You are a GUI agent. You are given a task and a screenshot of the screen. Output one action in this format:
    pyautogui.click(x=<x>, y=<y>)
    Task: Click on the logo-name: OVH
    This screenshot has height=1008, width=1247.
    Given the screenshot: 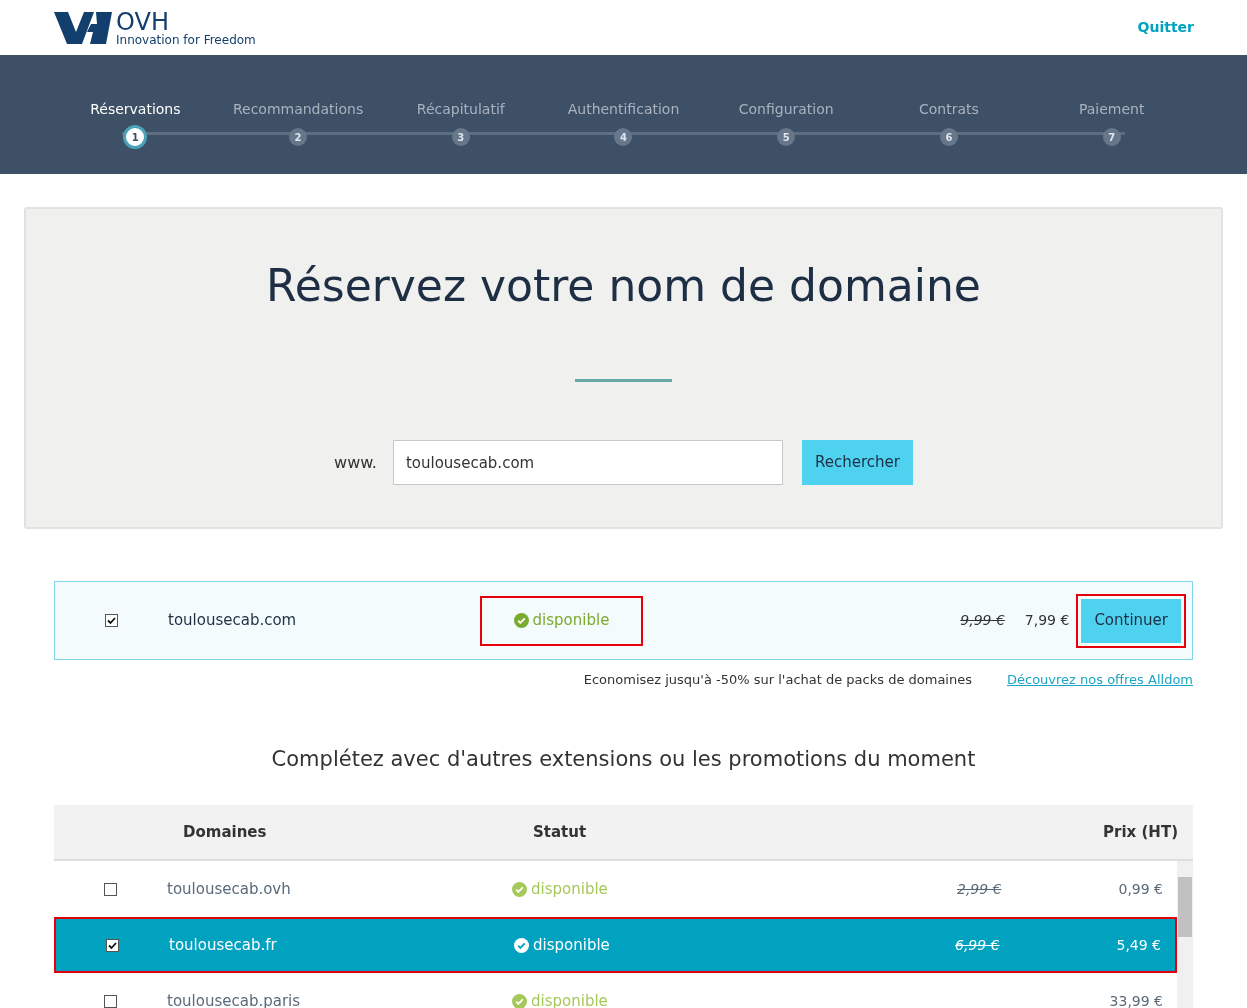 What is the action you would take?
    pyautogui.click(x=142, y=21)
    